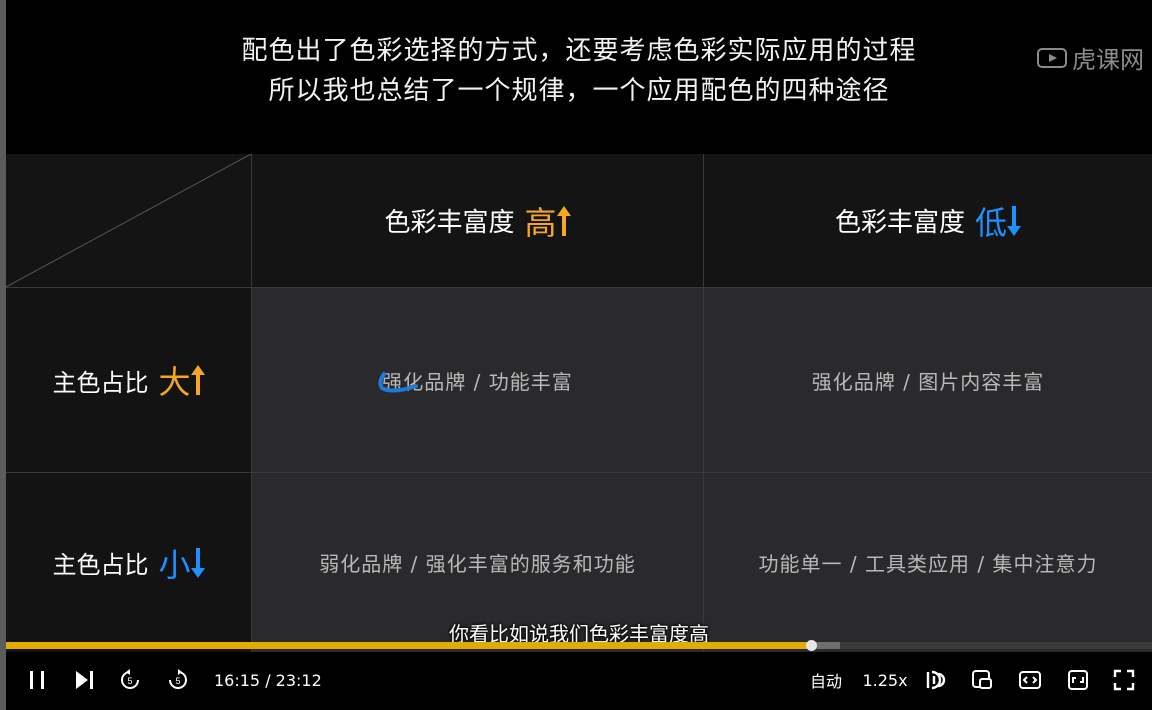 The image size is (1152, 710). I want to click on cell-large-low: 强化品牌 / 图片内容丰富, so click(928, 380).